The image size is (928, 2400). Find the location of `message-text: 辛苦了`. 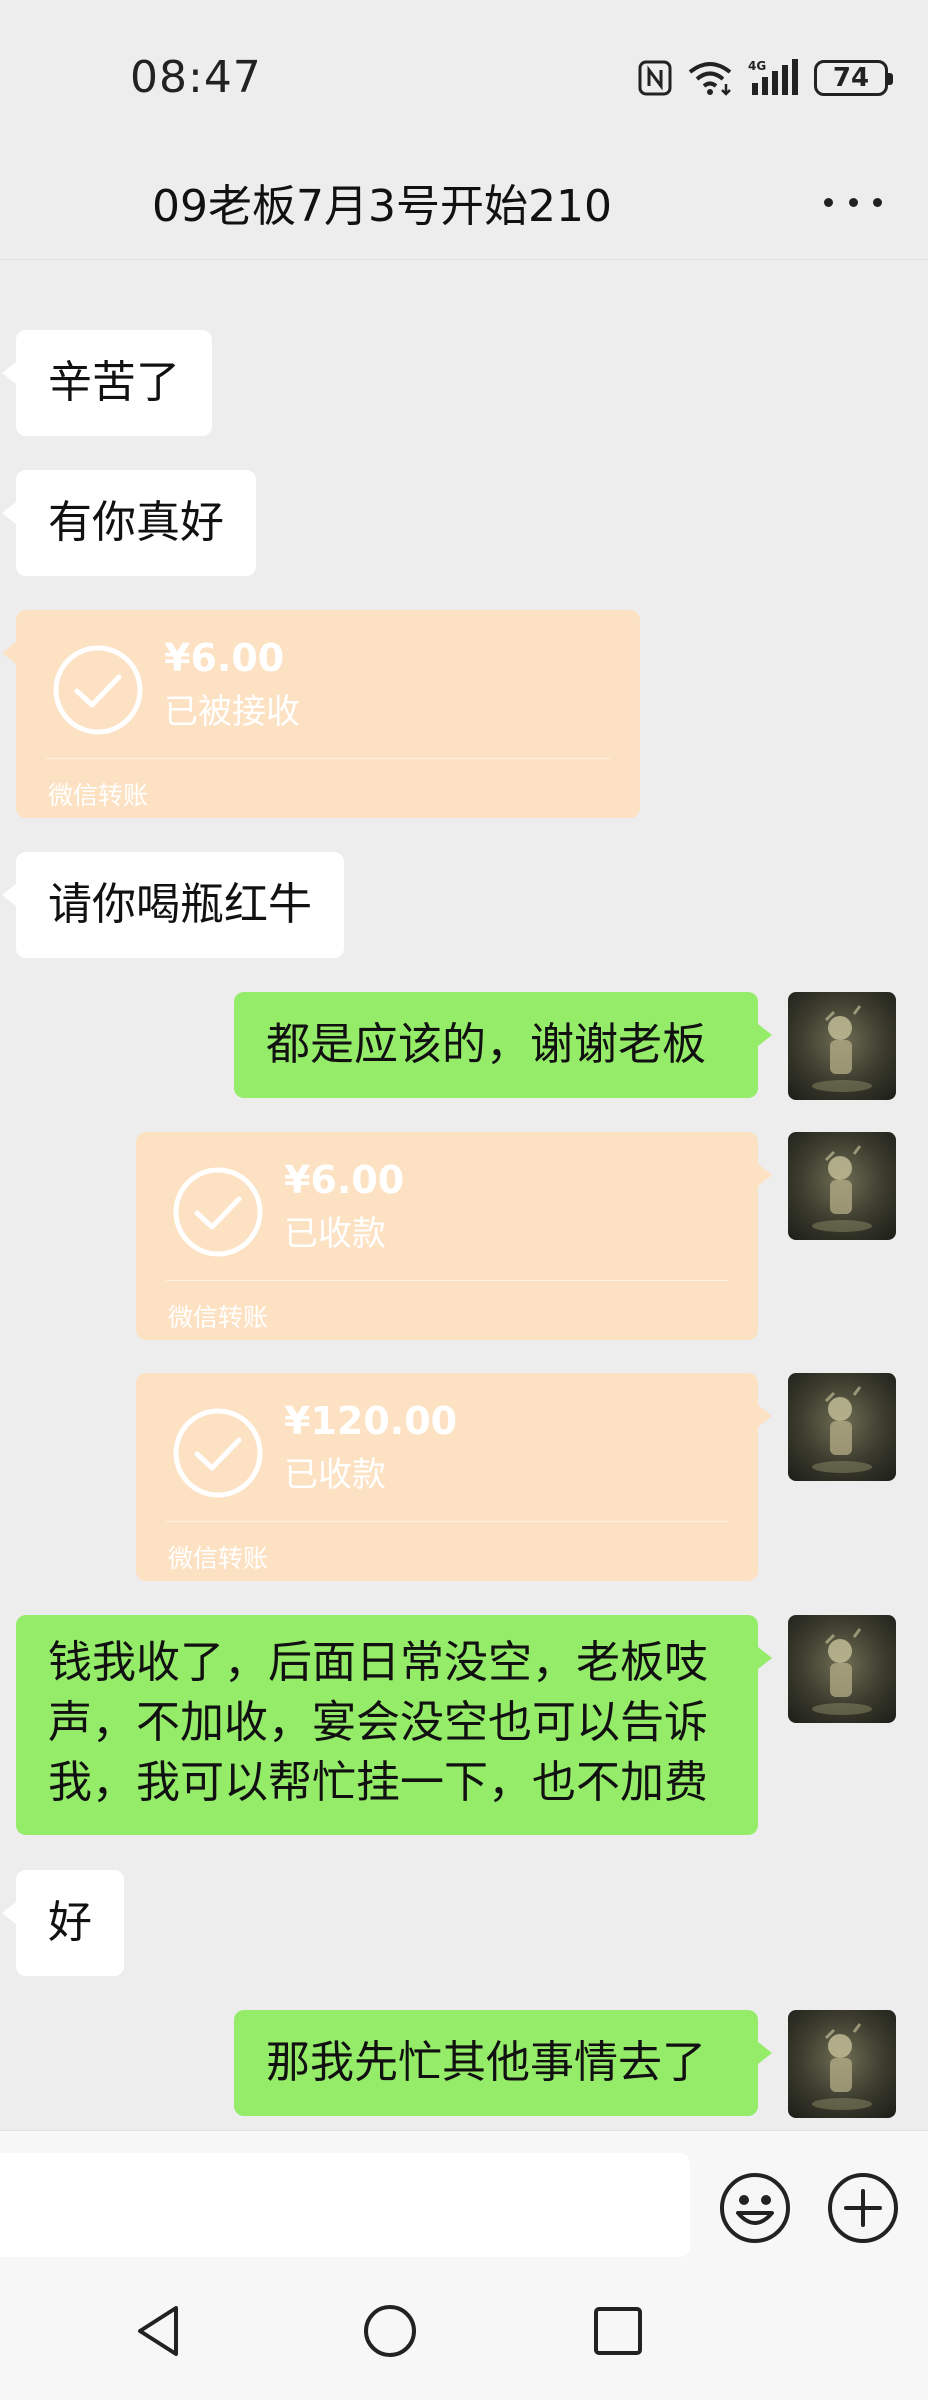

message-text: 辛苦了 is located at coordinates (114, 382).